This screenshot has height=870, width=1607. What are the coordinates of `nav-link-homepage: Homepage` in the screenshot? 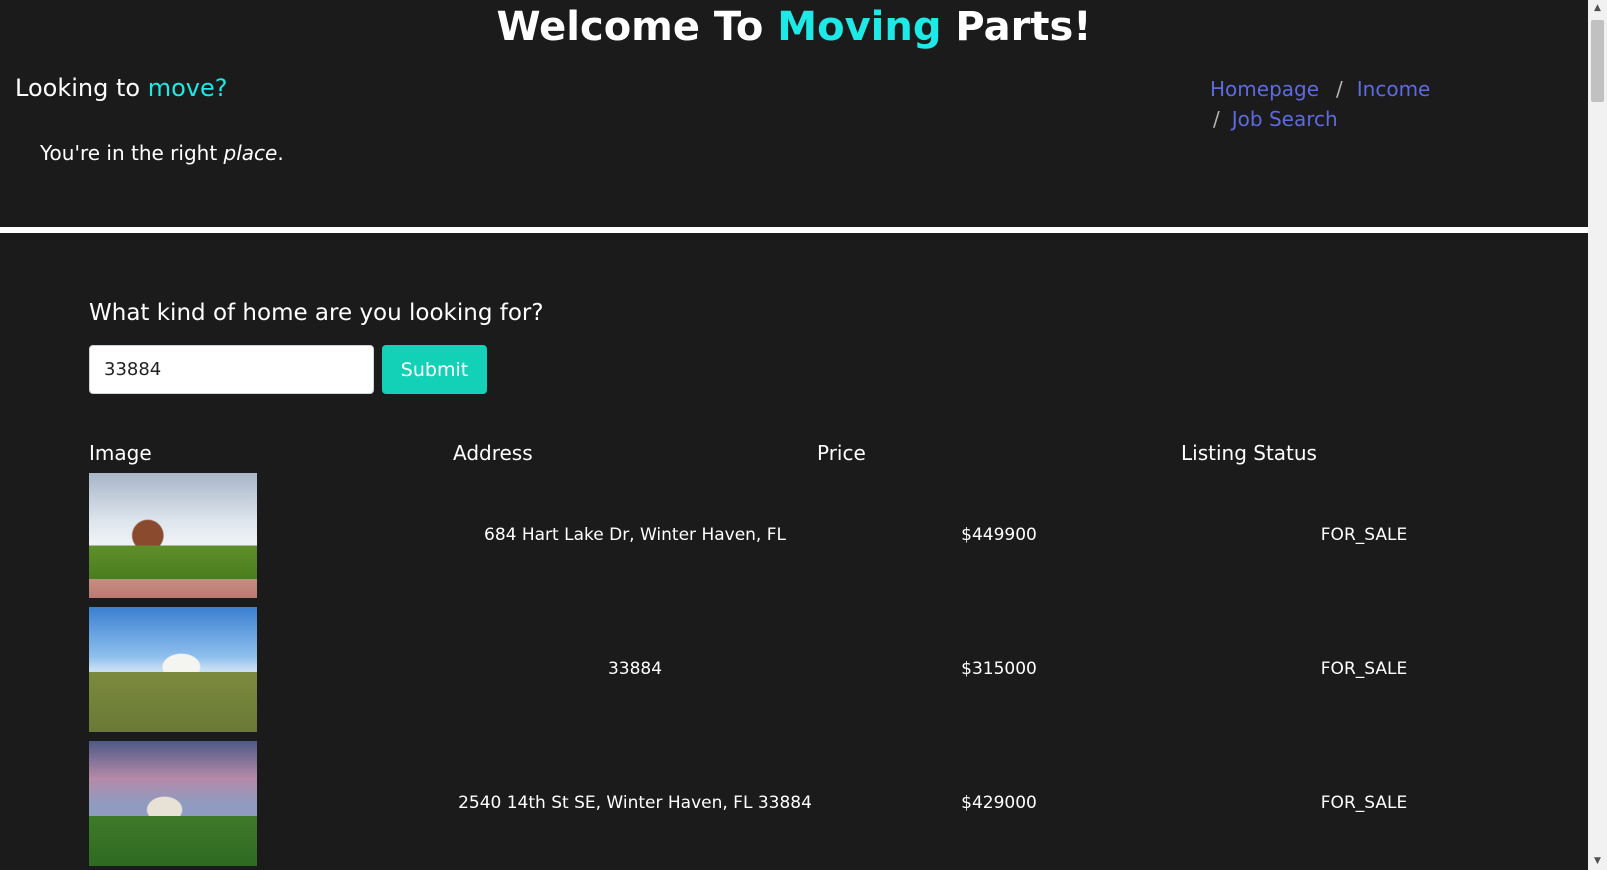 It's located at (1264, 89).